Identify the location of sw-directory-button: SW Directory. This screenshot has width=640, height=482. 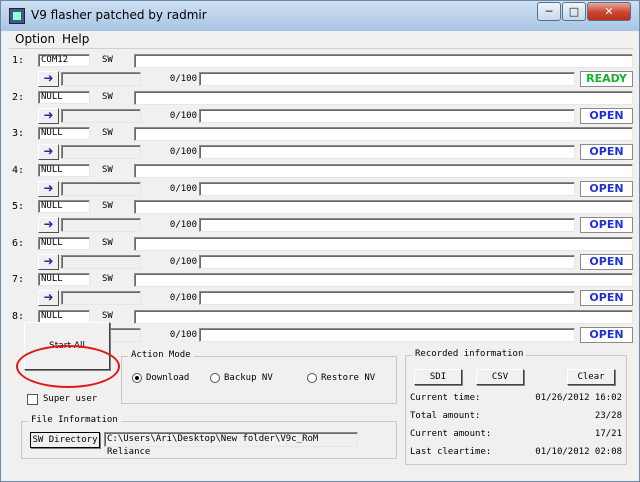
(65, 440).